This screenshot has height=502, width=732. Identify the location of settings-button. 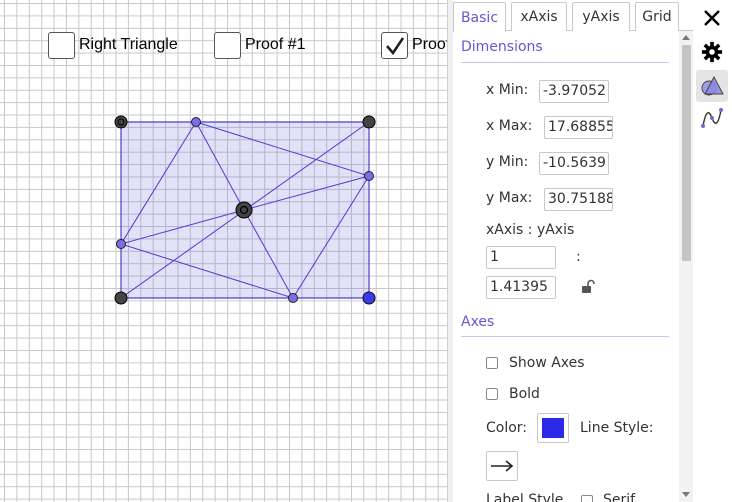
(712, 52).